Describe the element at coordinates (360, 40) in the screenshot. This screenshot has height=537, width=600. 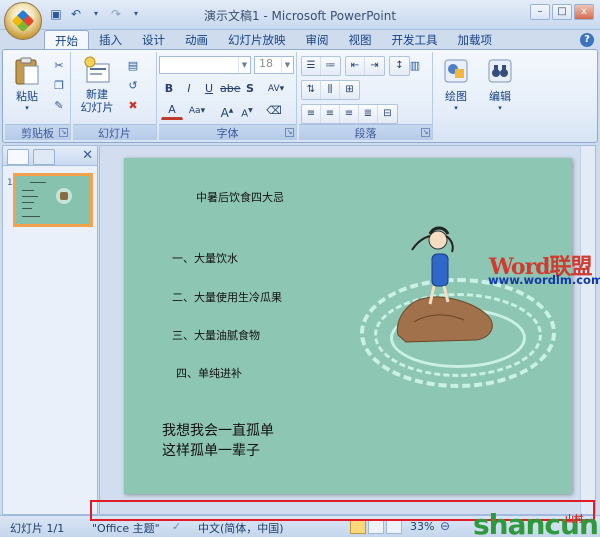
I see `tab-view: 视图` at that location.